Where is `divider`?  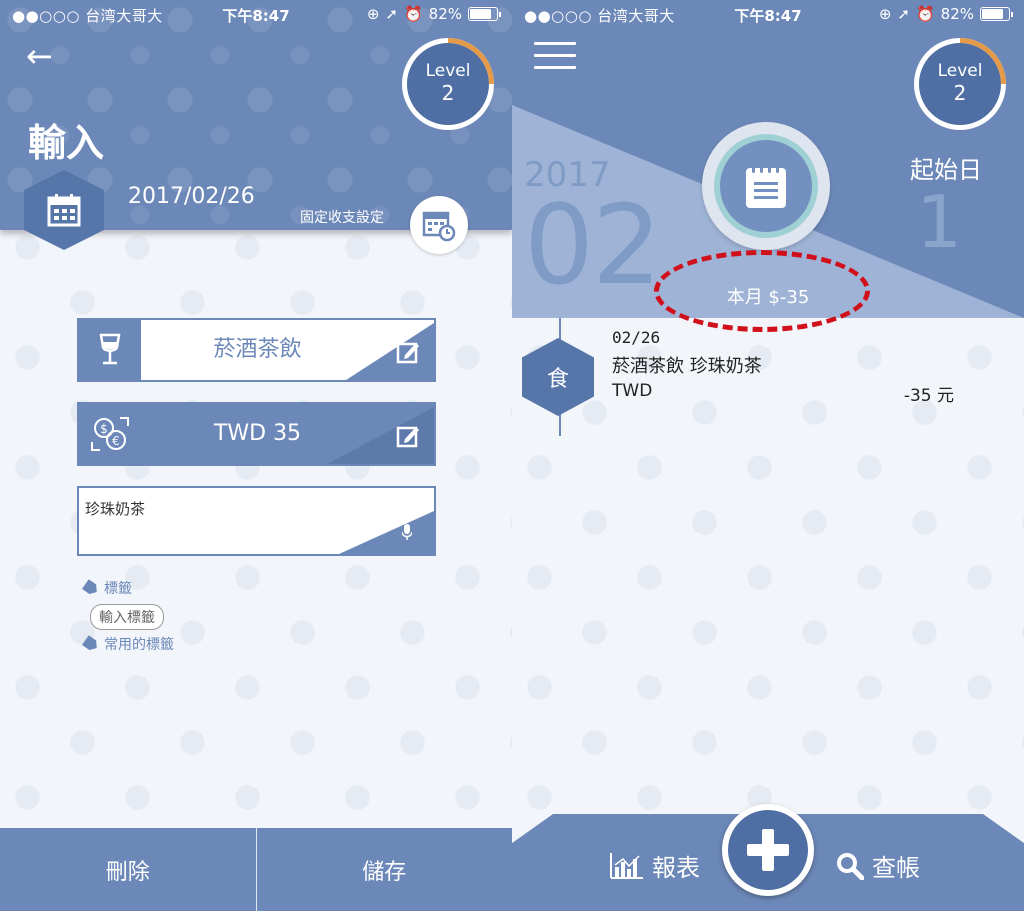 divider is located at coordinates (256, 869).